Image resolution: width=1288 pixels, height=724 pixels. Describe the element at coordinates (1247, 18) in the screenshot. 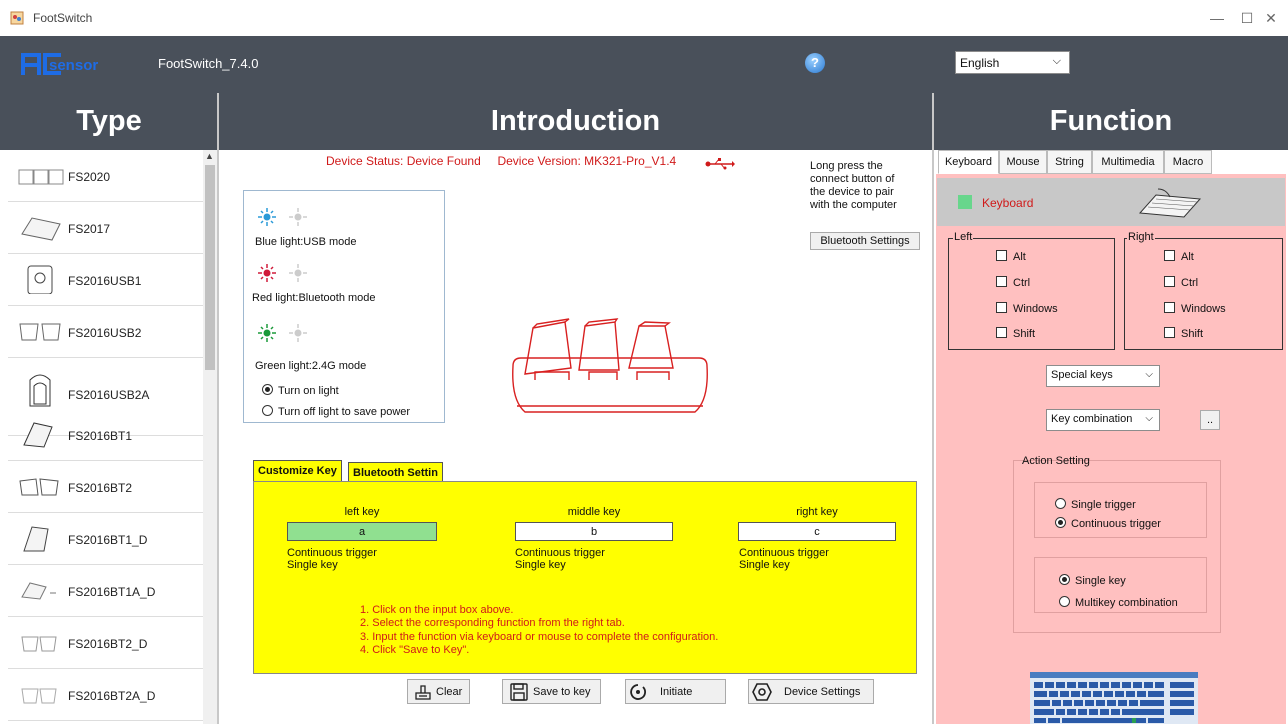

I see `maximize-button: ☐` at that location.